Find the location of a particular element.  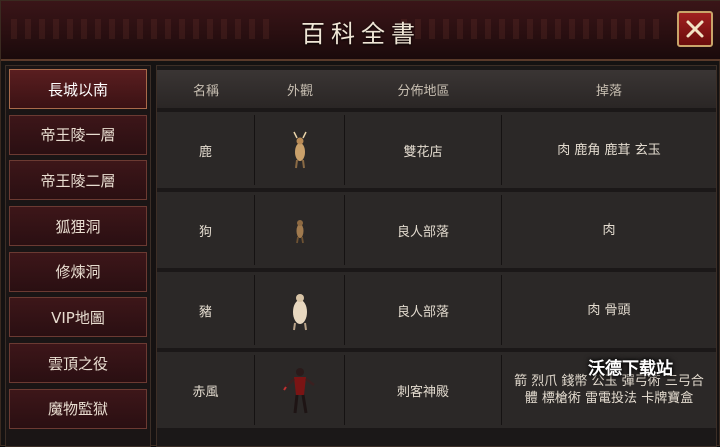

sidebar-item-fox-cave: 狐狸洞 is located at coordinates (78, 226).